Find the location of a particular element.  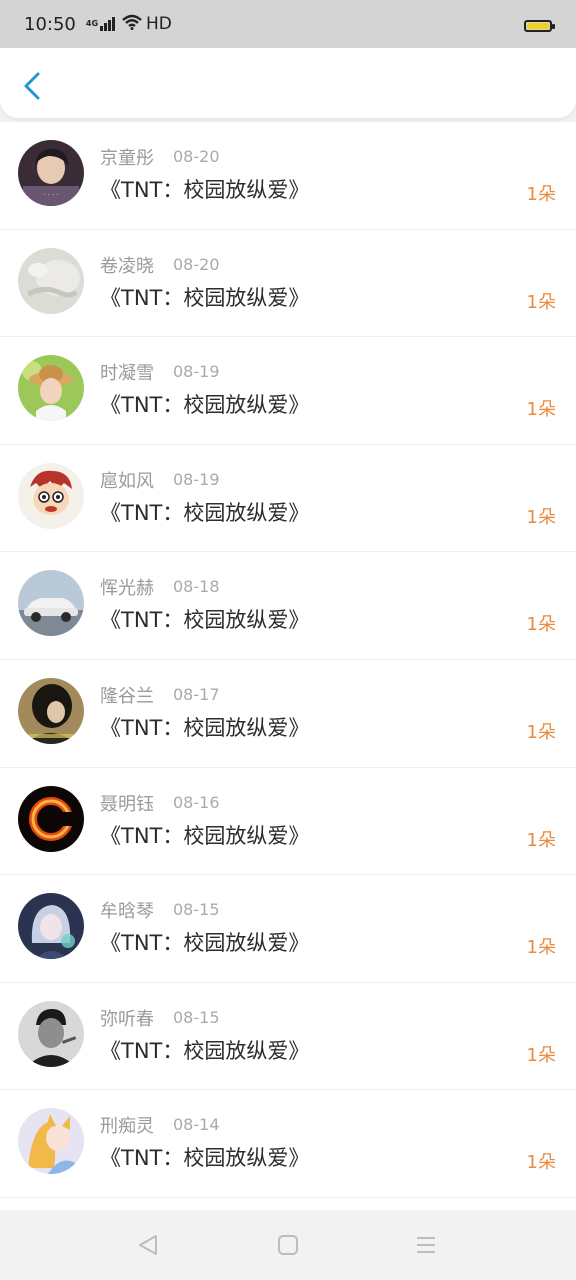

send-date: 08-18 is located at coordinates (196, 587).